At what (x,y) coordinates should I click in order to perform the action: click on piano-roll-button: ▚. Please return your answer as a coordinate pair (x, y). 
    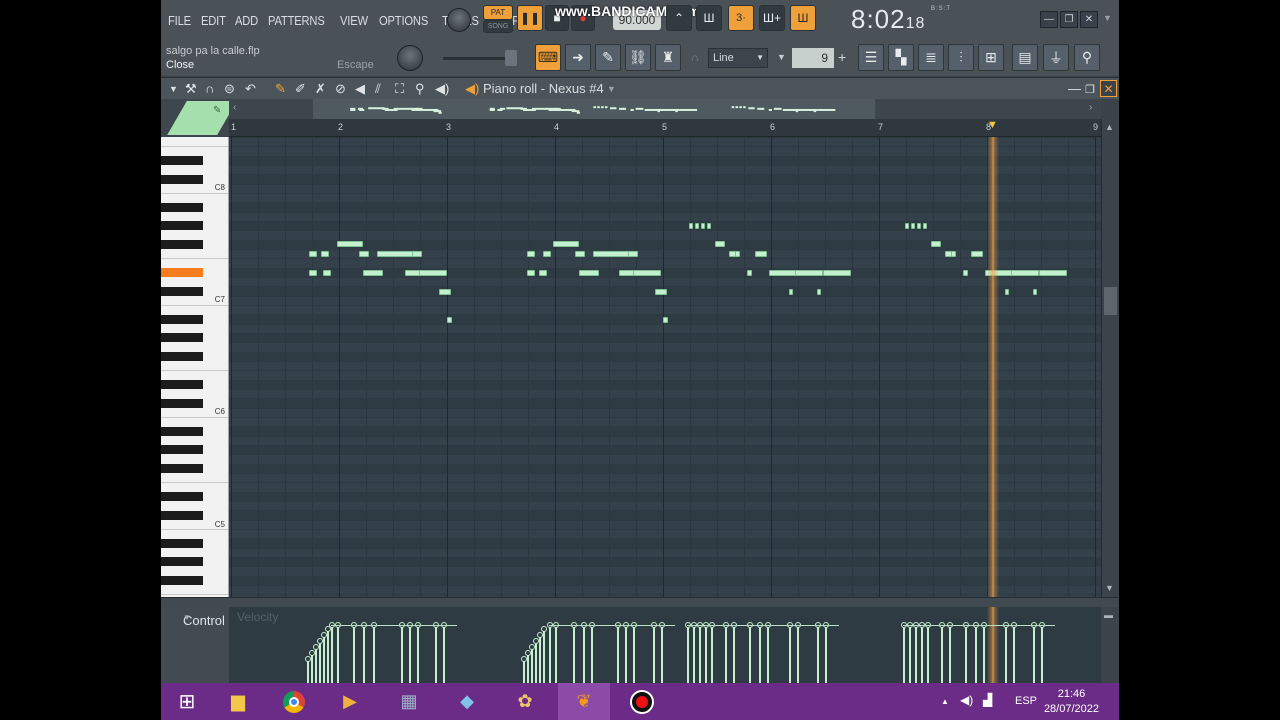
    Looking at the image, I should click on (901, 57).